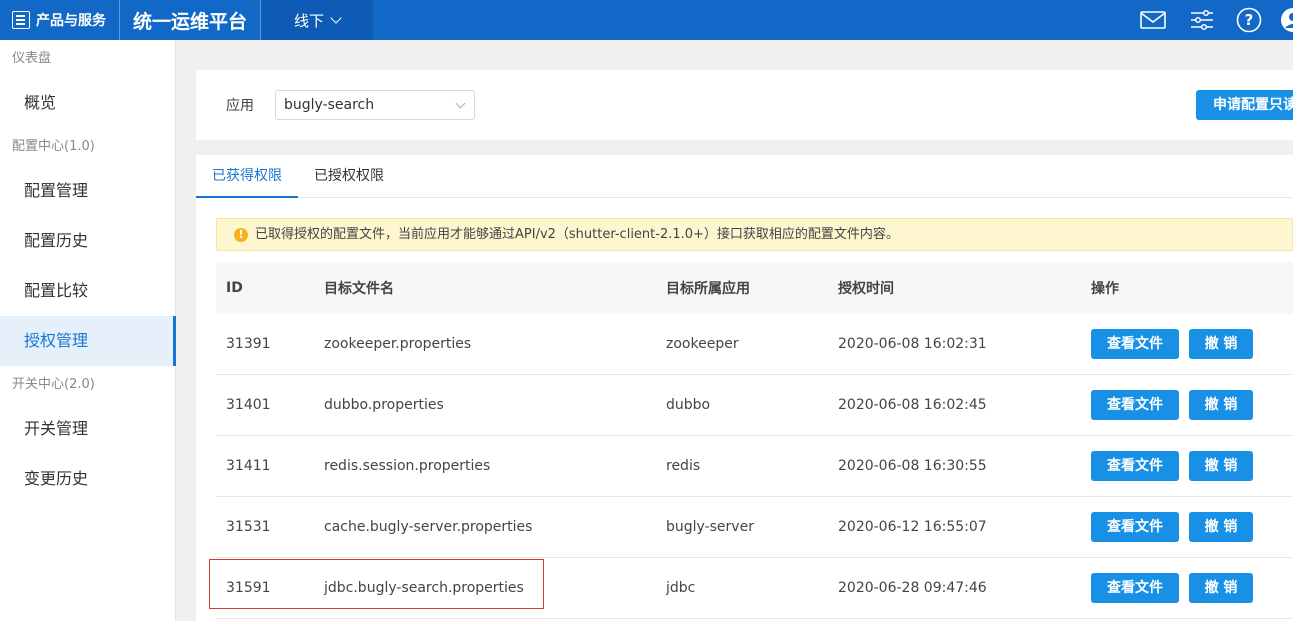 The height and width of the screenshot is (621, 1293). What do you see at coordinates (240, 106) in the screenshot?
I see `app-label: 应用` at bounding box center [240, 106].